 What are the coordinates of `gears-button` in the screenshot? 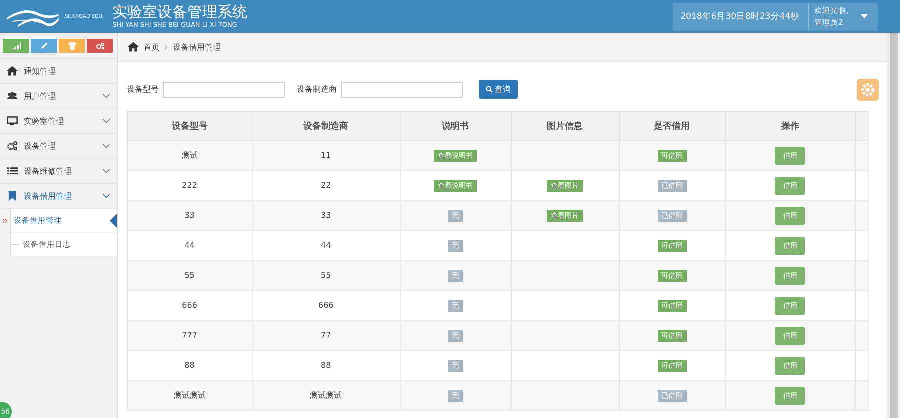 It's located at (100, 46).